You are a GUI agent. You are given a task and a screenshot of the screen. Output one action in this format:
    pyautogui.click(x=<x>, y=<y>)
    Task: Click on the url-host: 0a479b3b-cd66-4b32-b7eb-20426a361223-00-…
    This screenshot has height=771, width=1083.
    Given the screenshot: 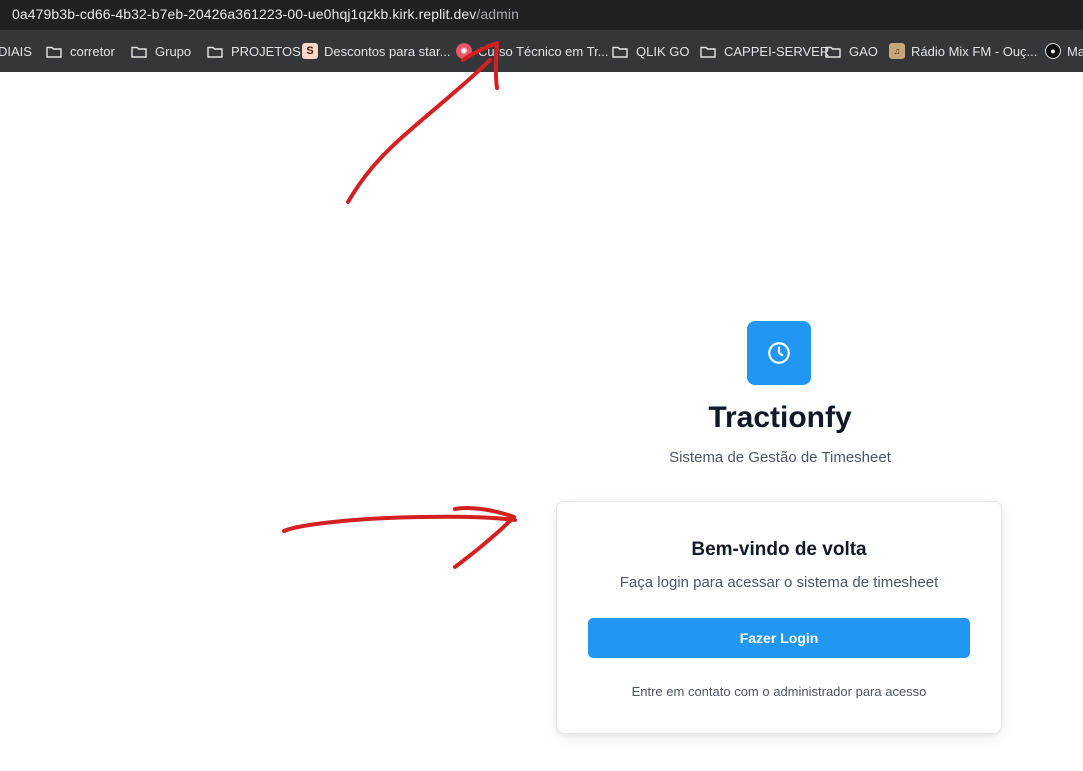 What is the action you would take?
    pyautogui.click(x=244, y=14)
    